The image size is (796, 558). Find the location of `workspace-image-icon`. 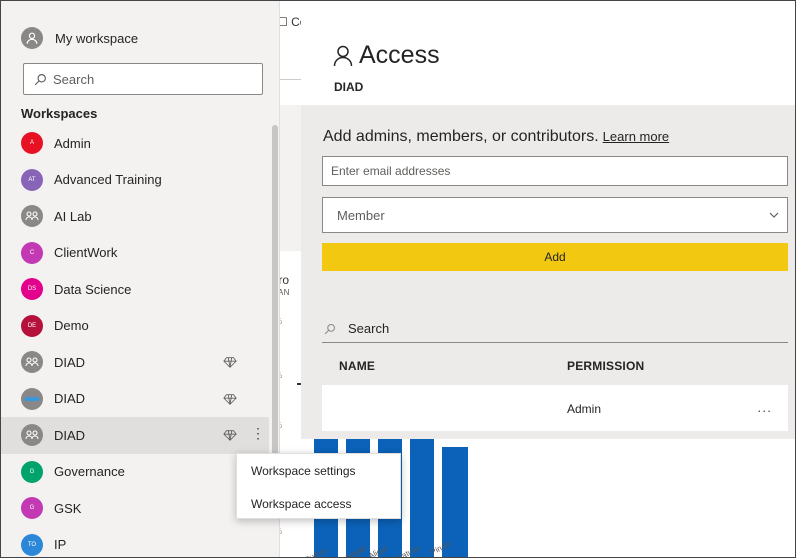

workspace-image-icon is located at coordinates (32, 398).